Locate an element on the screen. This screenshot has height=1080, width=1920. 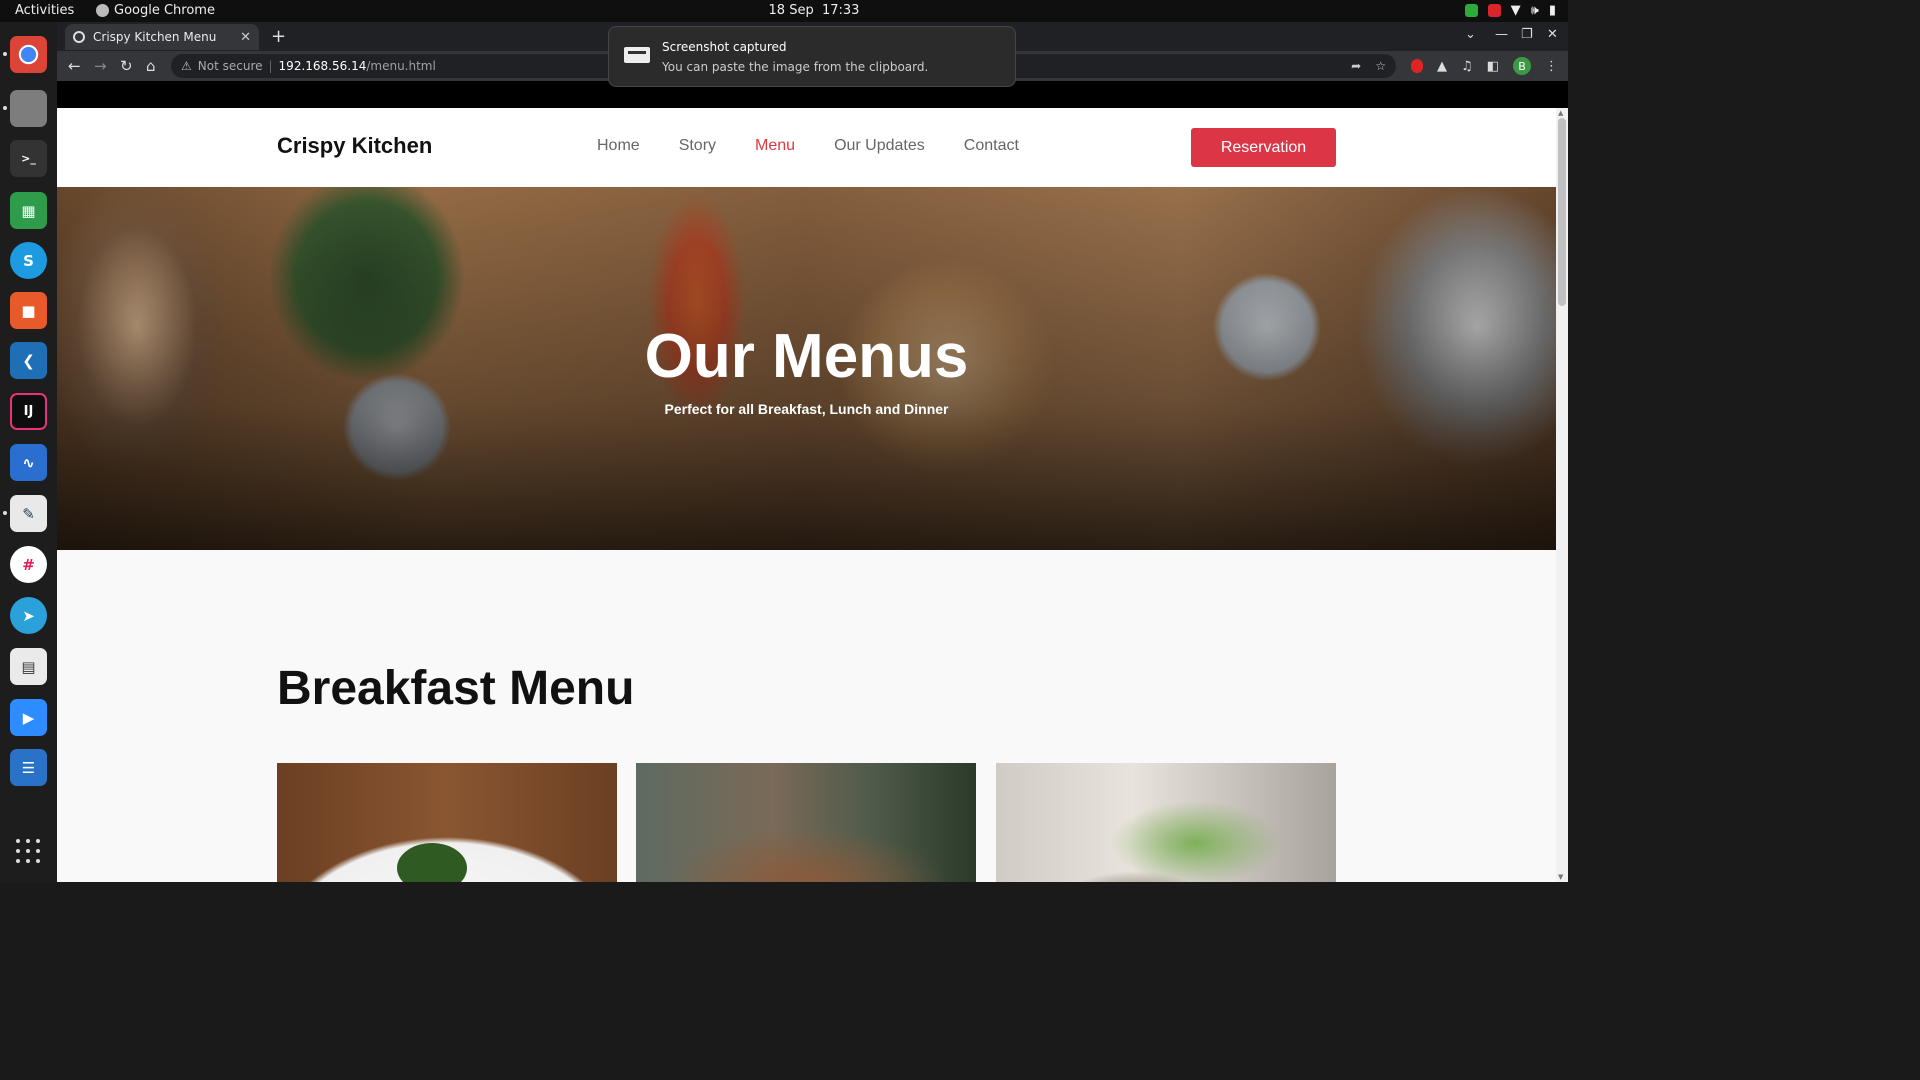
screenshot-icon is located at coordinates (637, 55).